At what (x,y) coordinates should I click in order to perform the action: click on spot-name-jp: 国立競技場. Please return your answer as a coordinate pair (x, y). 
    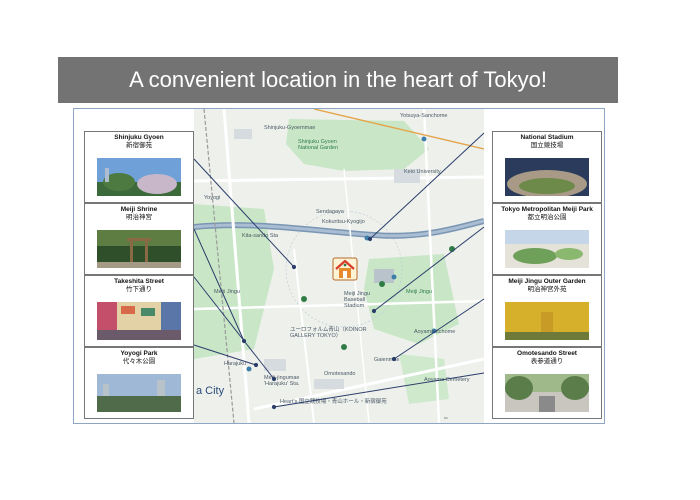
    Looking at the image, I should click on (547, 145).